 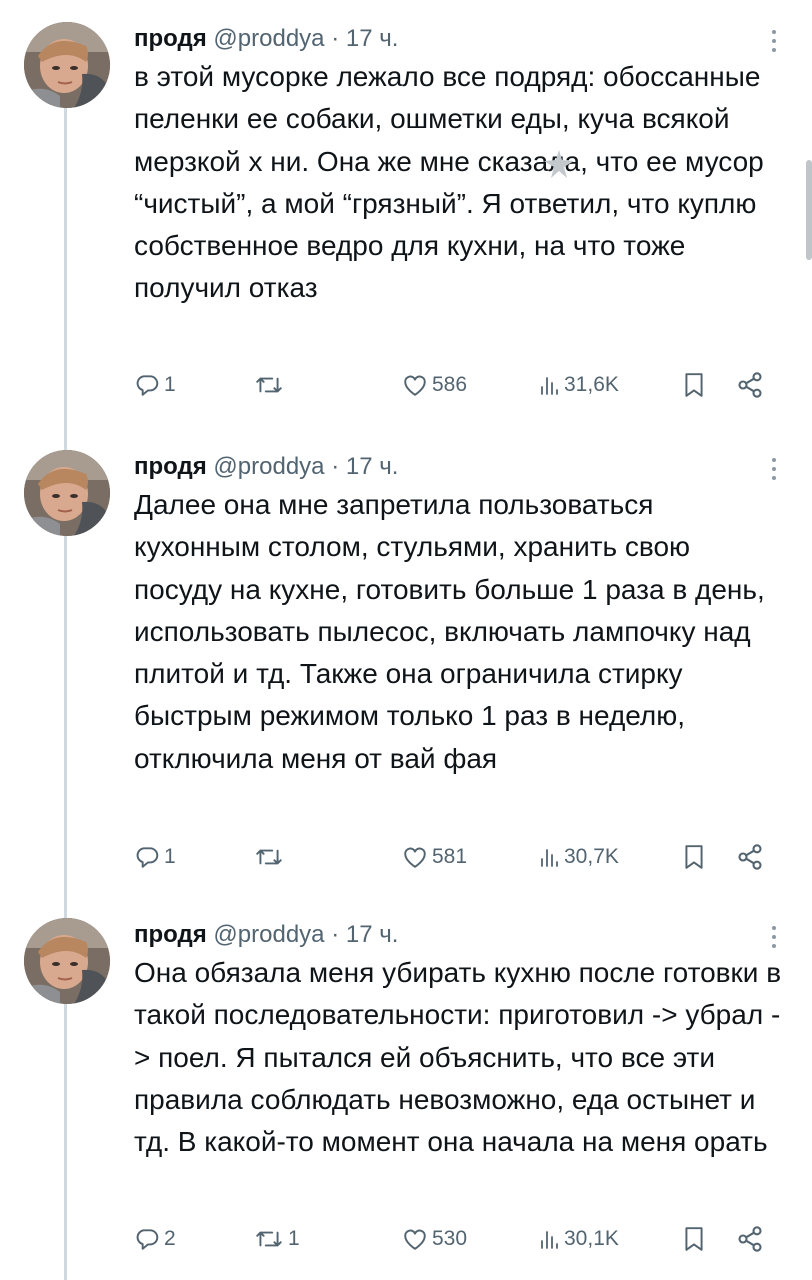 I want to click on scrollbar, so click(x=809, y=210).